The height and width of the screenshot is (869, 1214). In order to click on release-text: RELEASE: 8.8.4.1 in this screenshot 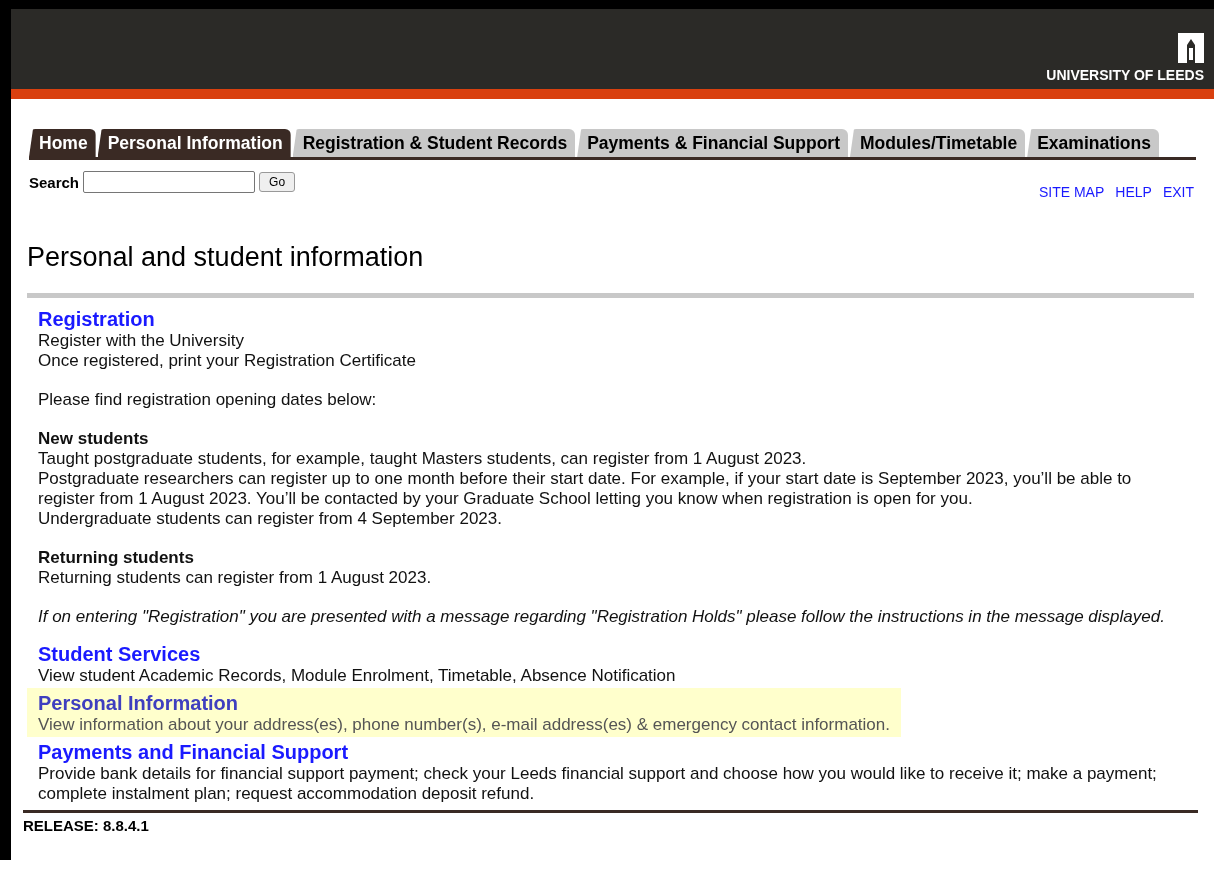, I will do `click(86, 825)`.